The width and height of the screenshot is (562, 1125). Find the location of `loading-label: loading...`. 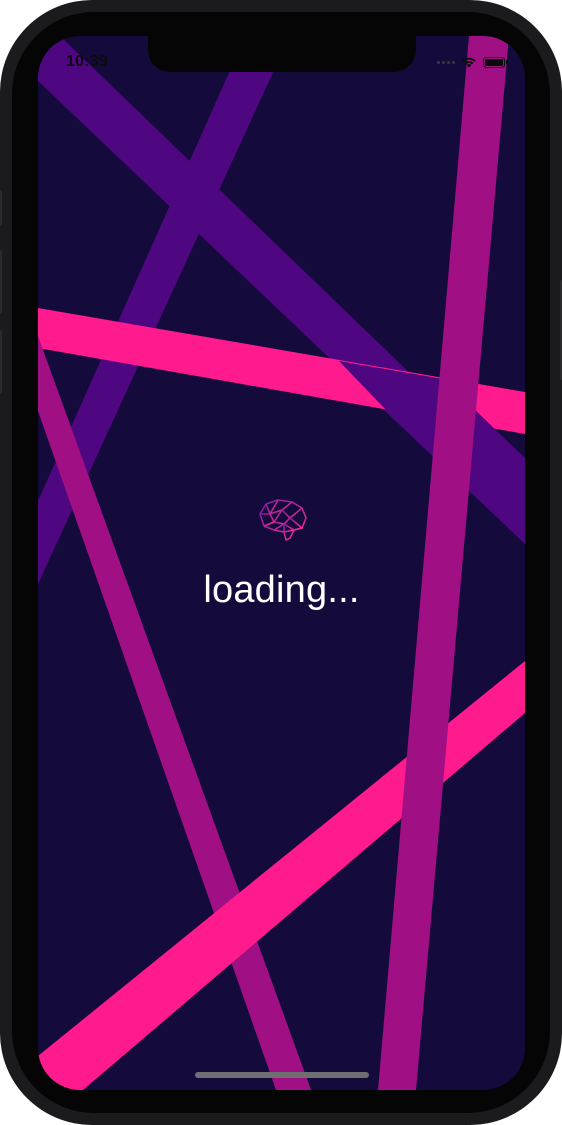

loading-label: loading... is located at coordinates (281, 590).